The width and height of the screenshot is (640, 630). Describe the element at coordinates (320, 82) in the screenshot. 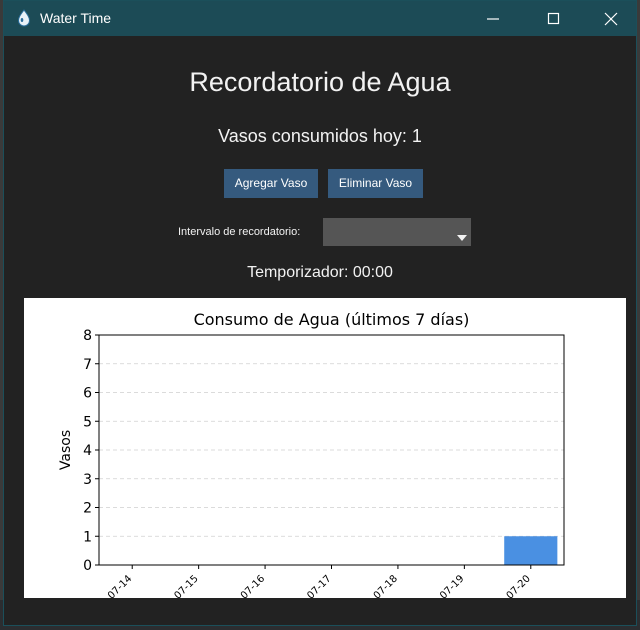

I see `page-title: Recordatorio de Agua` at that location.